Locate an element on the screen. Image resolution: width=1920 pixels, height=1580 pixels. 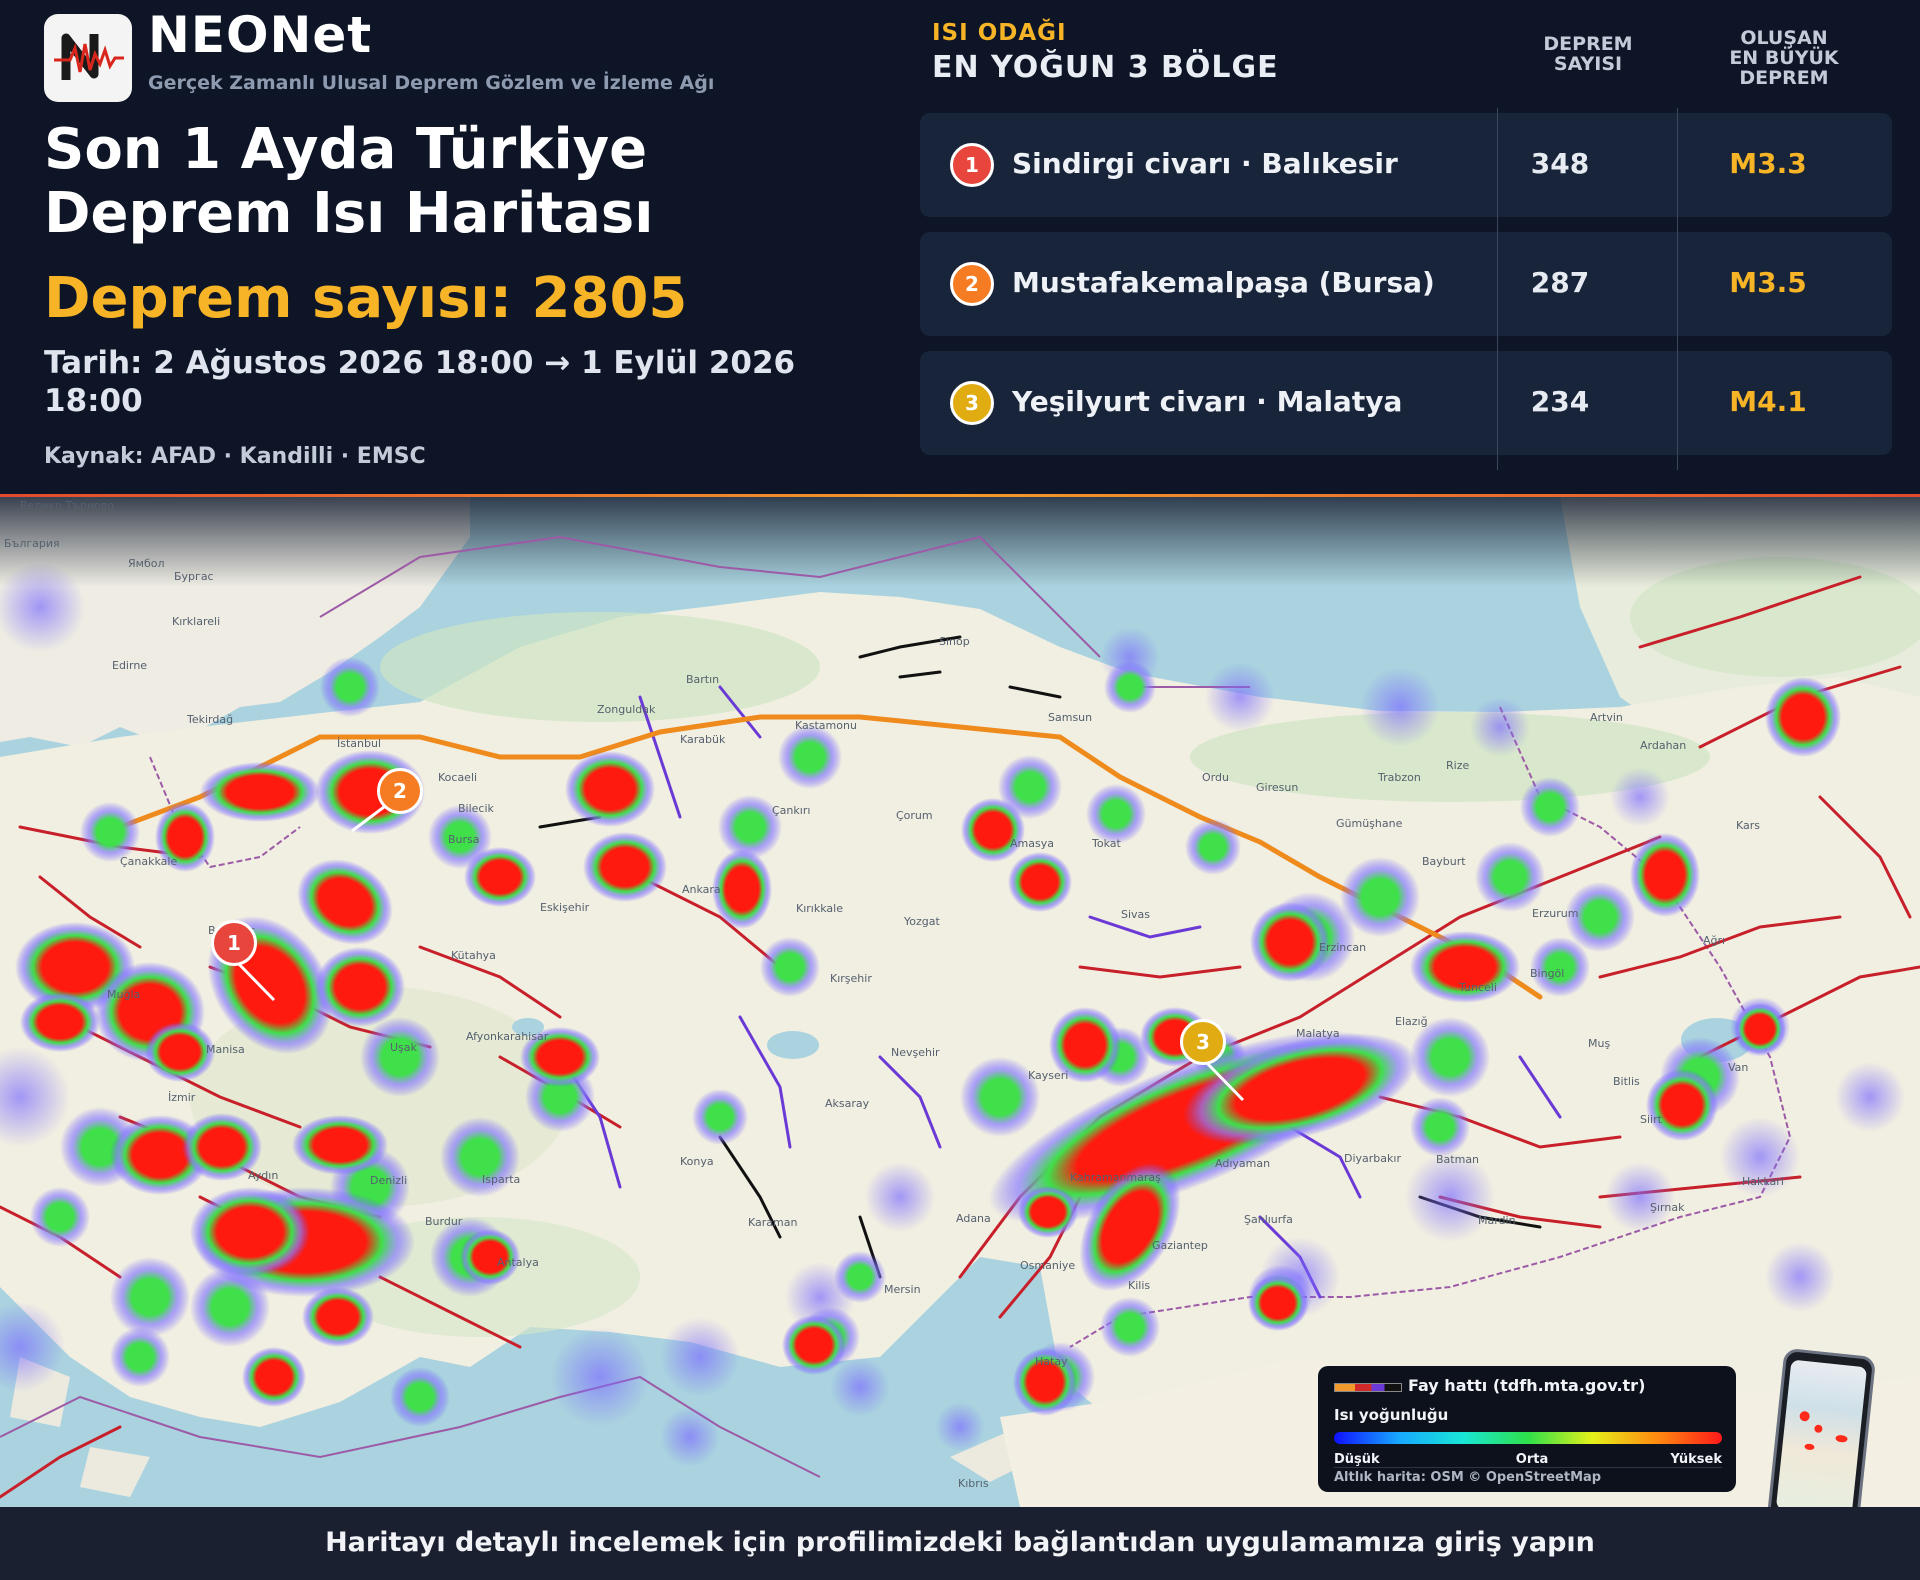
hotspot-marker-2: 2 is located at coordinates (400, 791).